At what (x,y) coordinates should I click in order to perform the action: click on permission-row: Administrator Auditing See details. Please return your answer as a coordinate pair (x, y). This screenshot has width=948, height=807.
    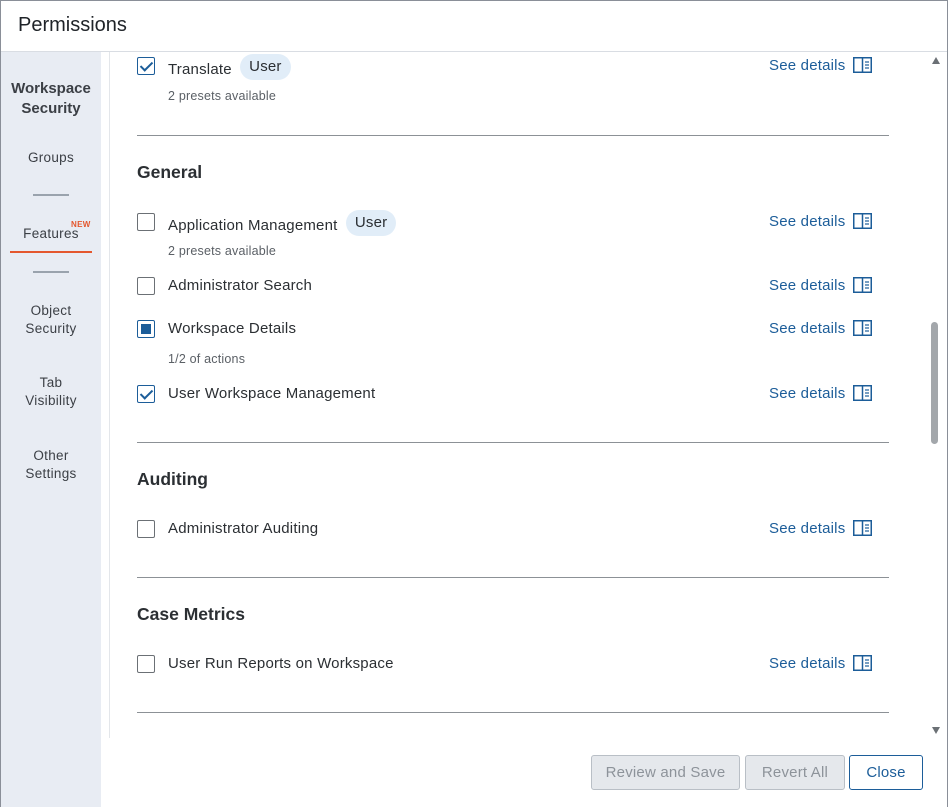
    Looking at the image, I should click on (507, 529).